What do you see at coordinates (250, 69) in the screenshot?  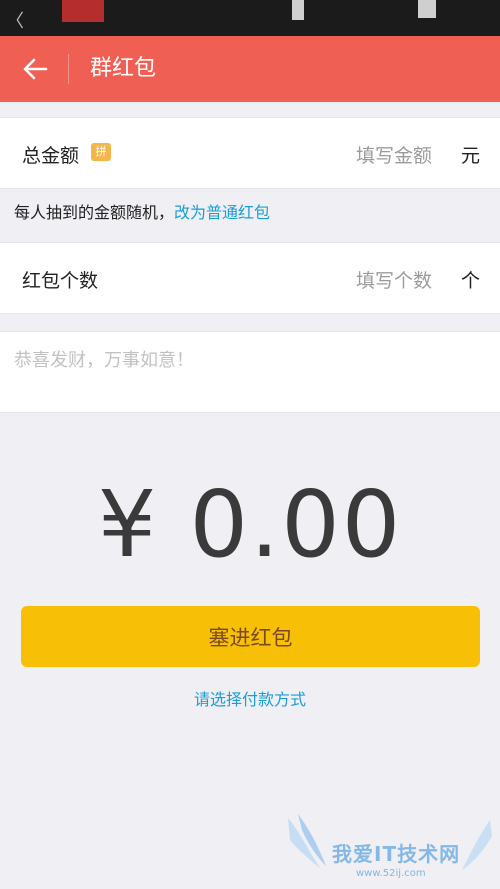 I see `title-bar: 群红包` at bounding box center [250, 69].